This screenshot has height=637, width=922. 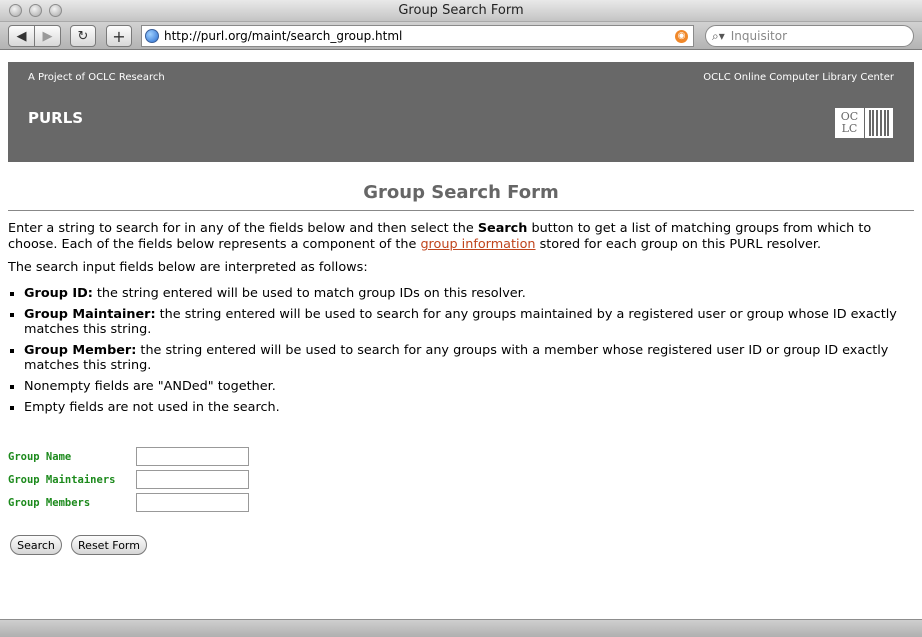 I want to click on address-url: http://purl.org/maint/search_group.html, so click(x=419, y=36).